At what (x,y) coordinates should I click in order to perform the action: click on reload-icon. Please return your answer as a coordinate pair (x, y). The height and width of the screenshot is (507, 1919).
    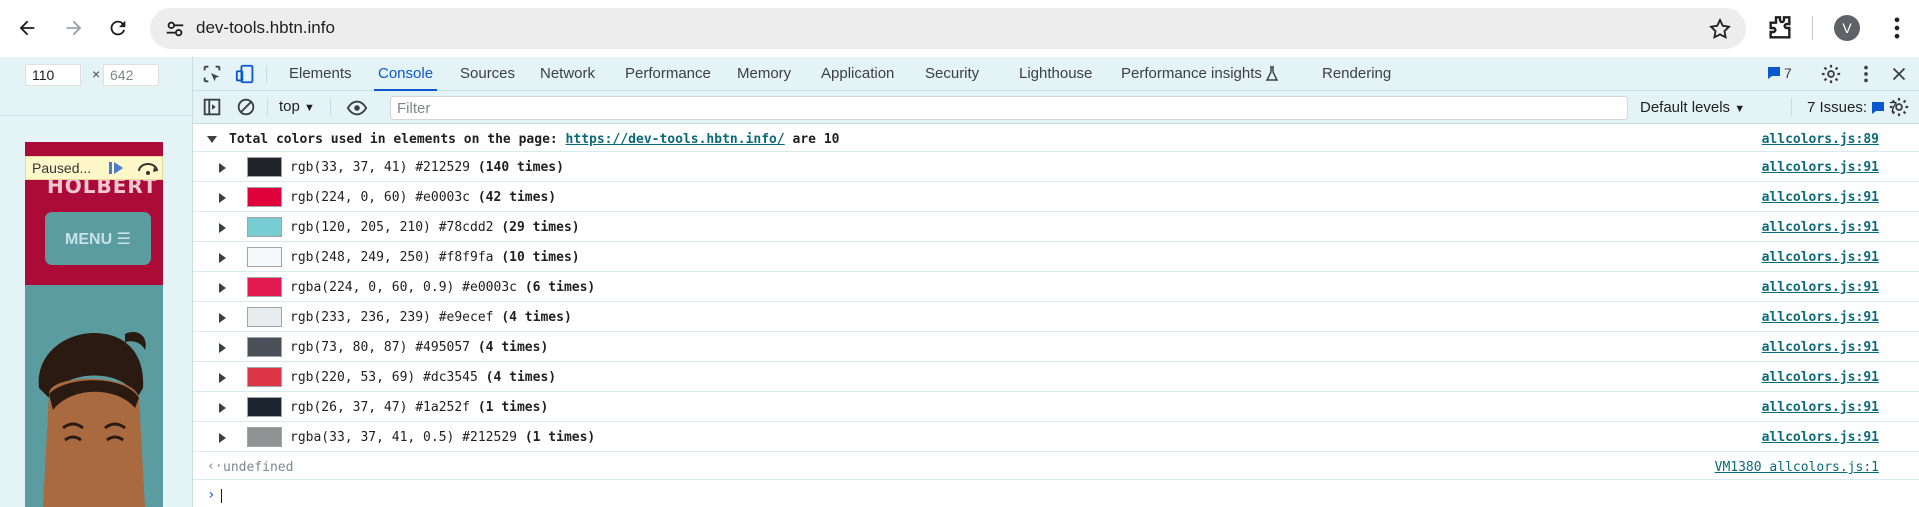
    Looking at the image, I should click on (118, 28).